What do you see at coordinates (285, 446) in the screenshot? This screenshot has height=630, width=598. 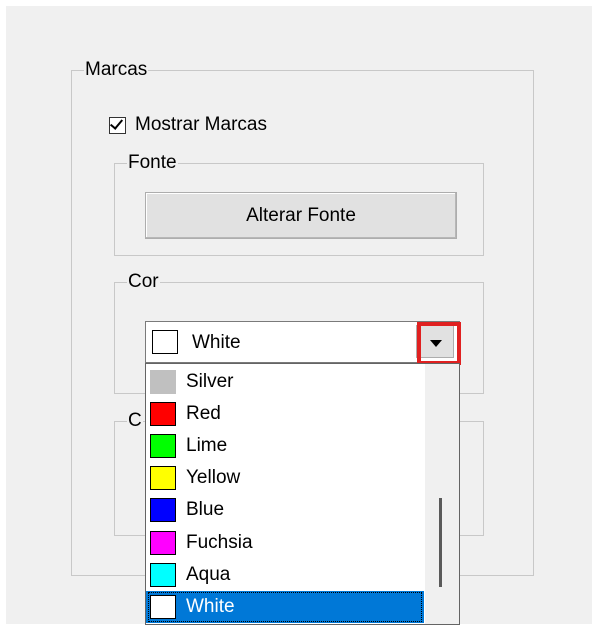 I see `dropdown-item-lime: Lime` at bounding box center [285, 446].